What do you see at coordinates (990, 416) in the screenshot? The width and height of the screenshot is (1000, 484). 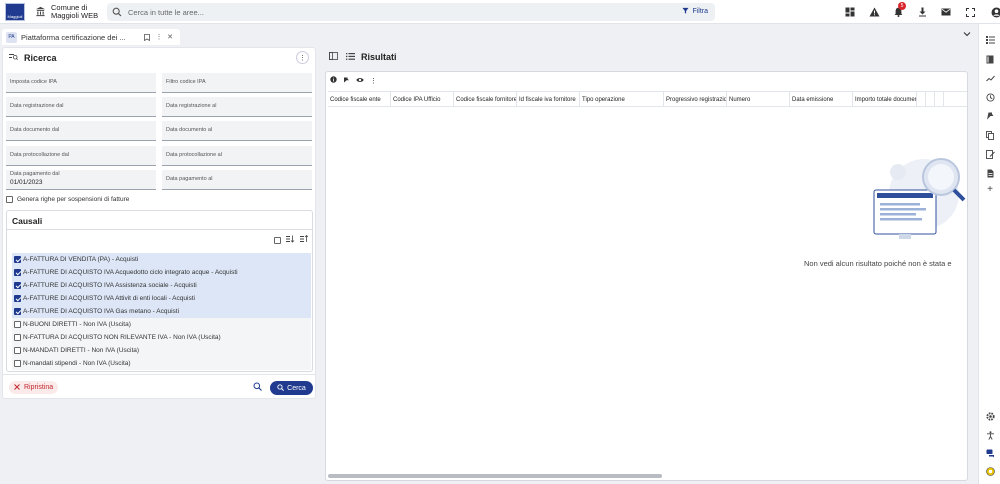 I see `settings-icon` at bounding box center [990, 416].